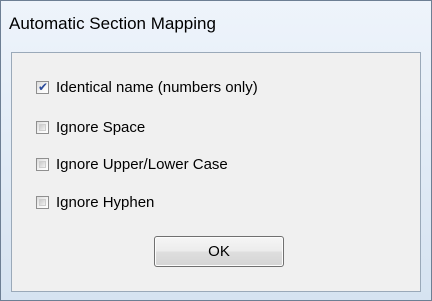 The image size is (432, 301). Describe the element at coordinates (142, 164) in the screenshot. I see `option-label-ignore-case: Ignore Upper/Lower Case` at that location.